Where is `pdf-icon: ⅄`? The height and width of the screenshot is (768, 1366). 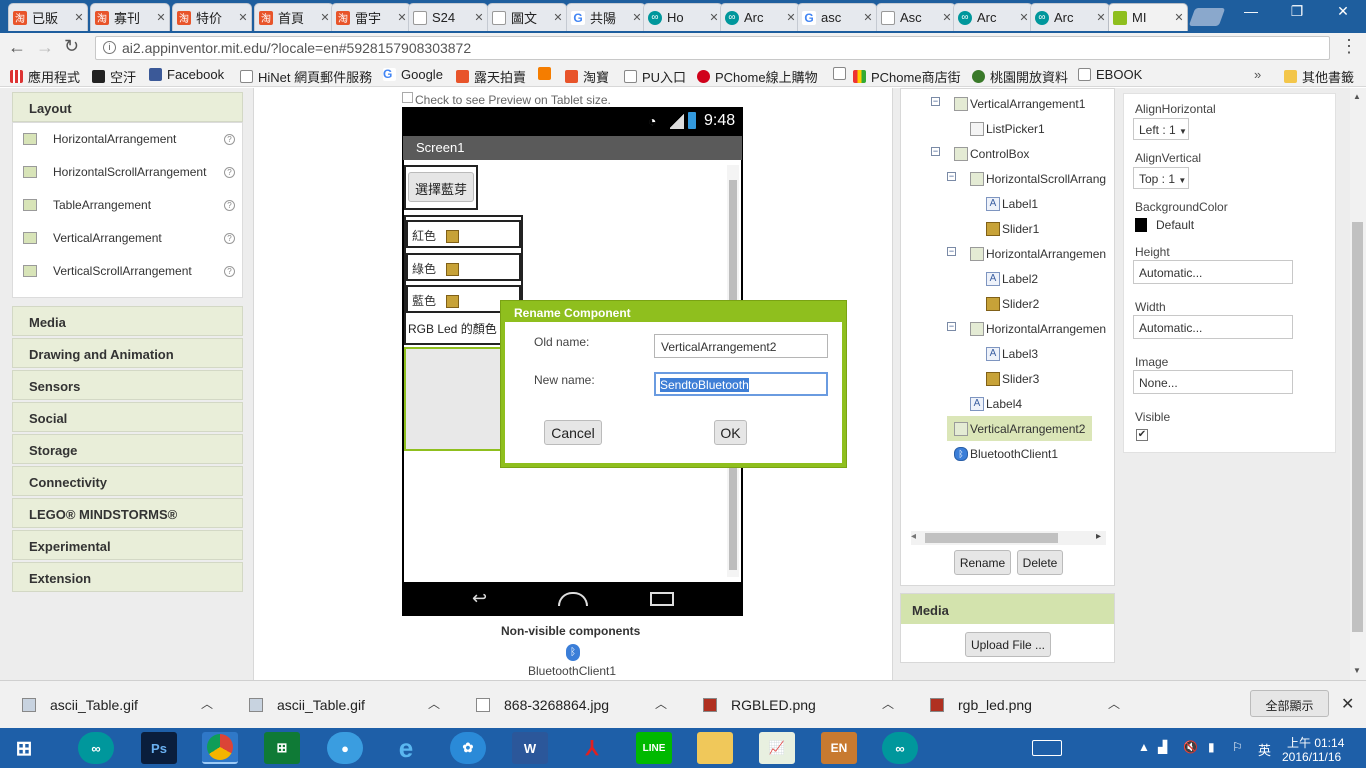
pdf-icon: ⅄ is located at coordinates (592, 748).